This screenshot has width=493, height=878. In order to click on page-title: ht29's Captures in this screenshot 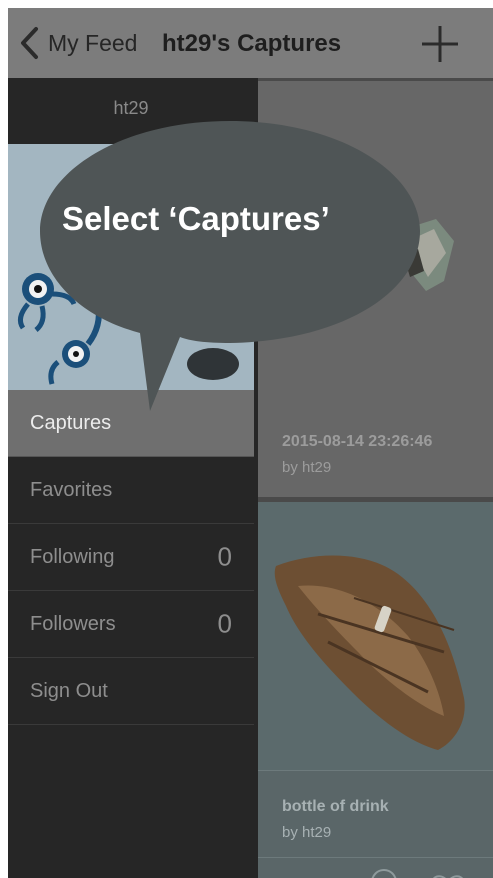, I will do `click(252, 43)`.